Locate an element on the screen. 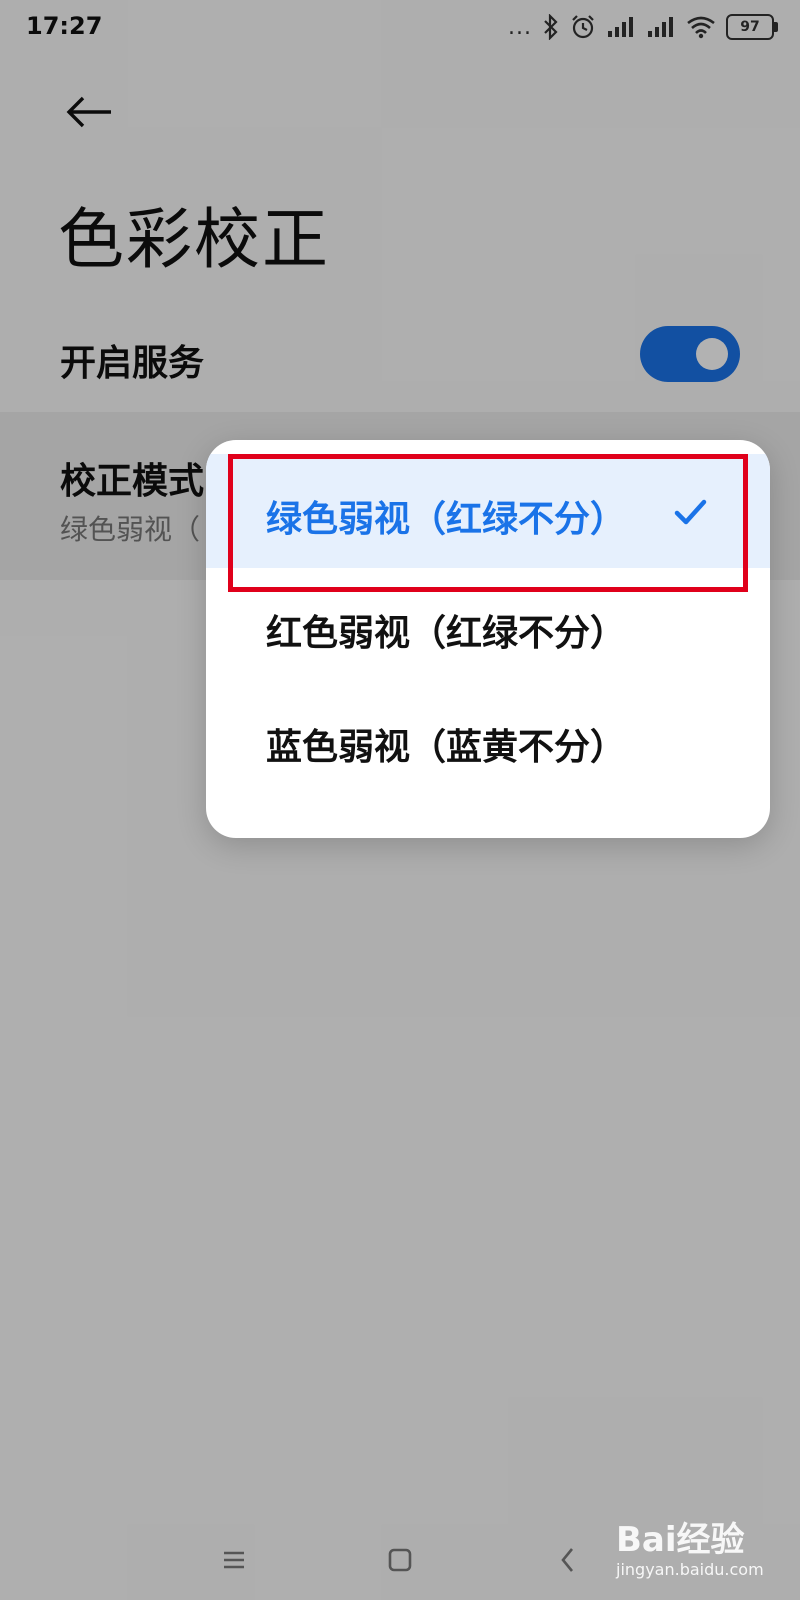  nav-back-icon is located at coordinates (567, 1560).